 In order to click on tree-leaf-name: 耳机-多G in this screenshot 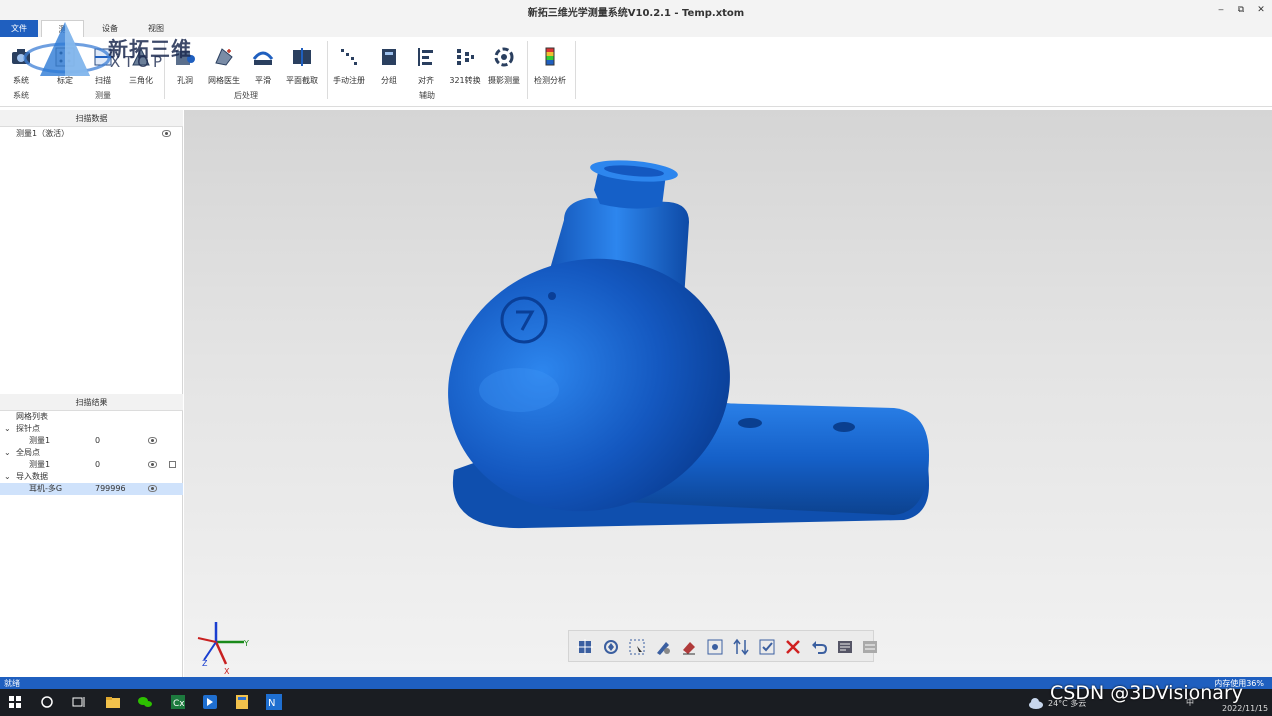, I will do `click(46, 488)`.